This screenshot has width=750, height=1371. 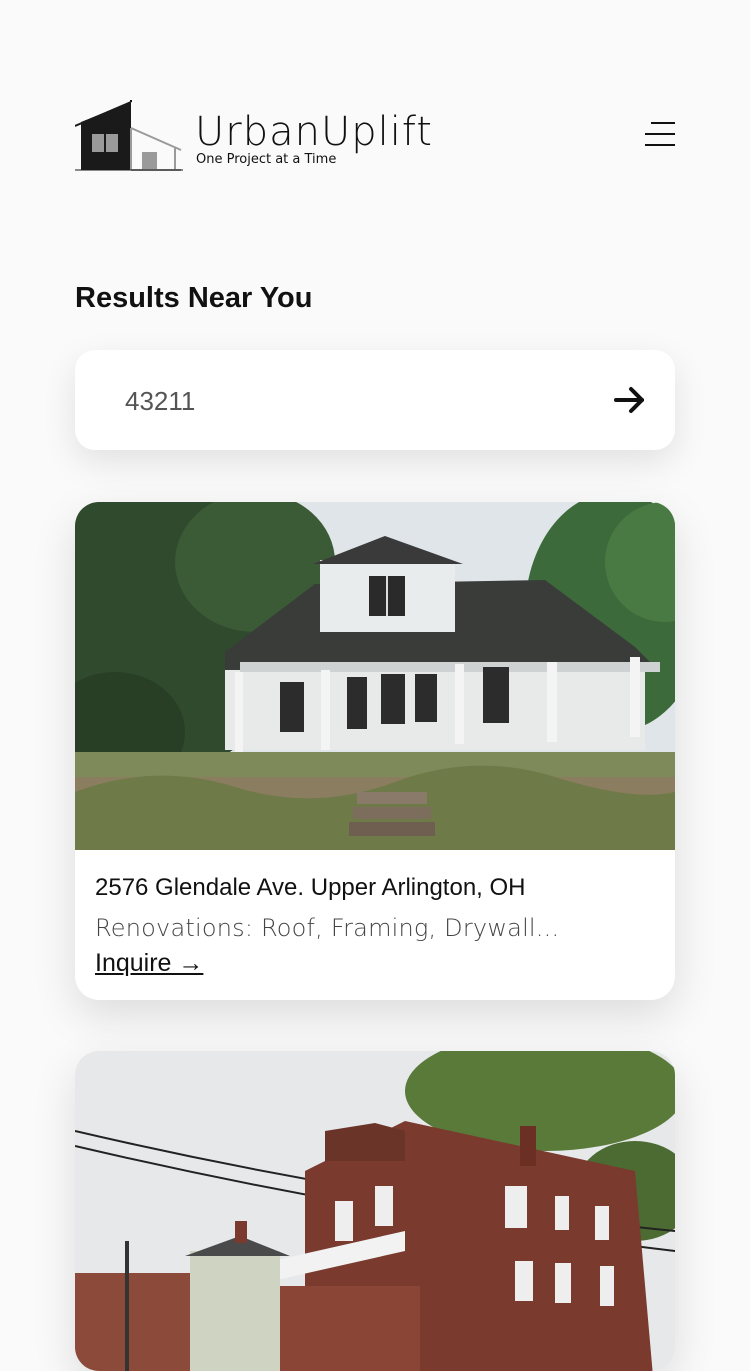 I want to click on listing-address: 2576 Glendale Ave. Upper Arlington, OH, so click(x=310, y=887).